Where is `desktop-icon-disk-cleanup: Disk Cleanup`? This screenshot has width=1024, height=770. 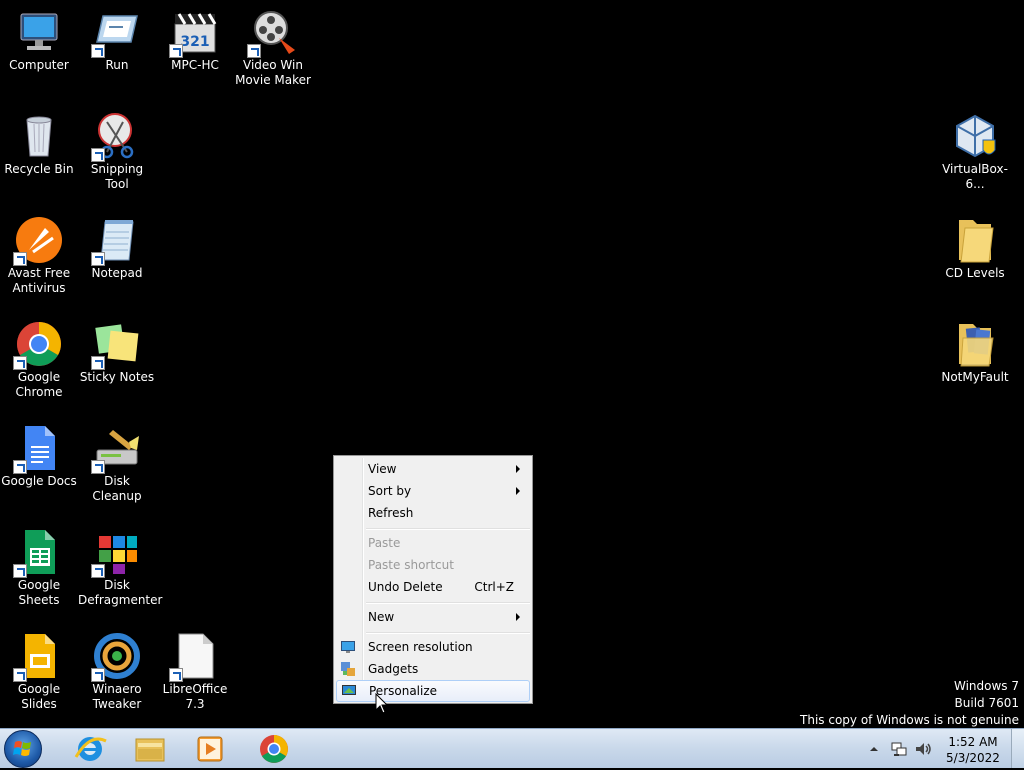
desktop-icon-disk-cleanup: Disk Cleanup is located at coordinates (117, 464).